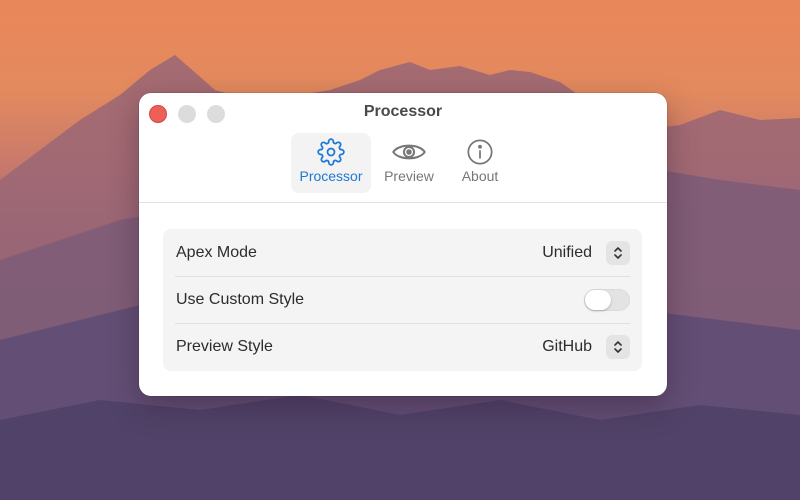 The height and width of the screenshot is (500, 800). Describe the element at coordinates (409, 152) in the screenshot. I see `eye-icon` at that location.